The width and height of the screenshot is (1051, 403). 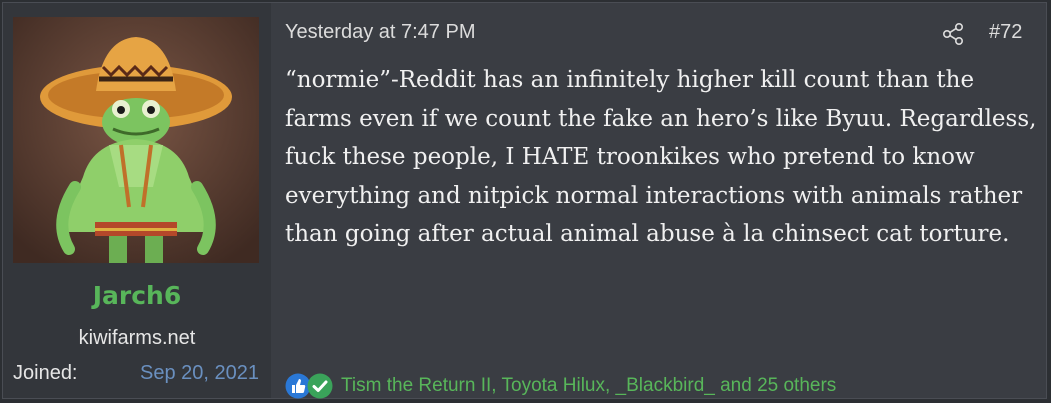 I want to click on joined-date: Sep 20, 2021, so click(x=199, y=373).